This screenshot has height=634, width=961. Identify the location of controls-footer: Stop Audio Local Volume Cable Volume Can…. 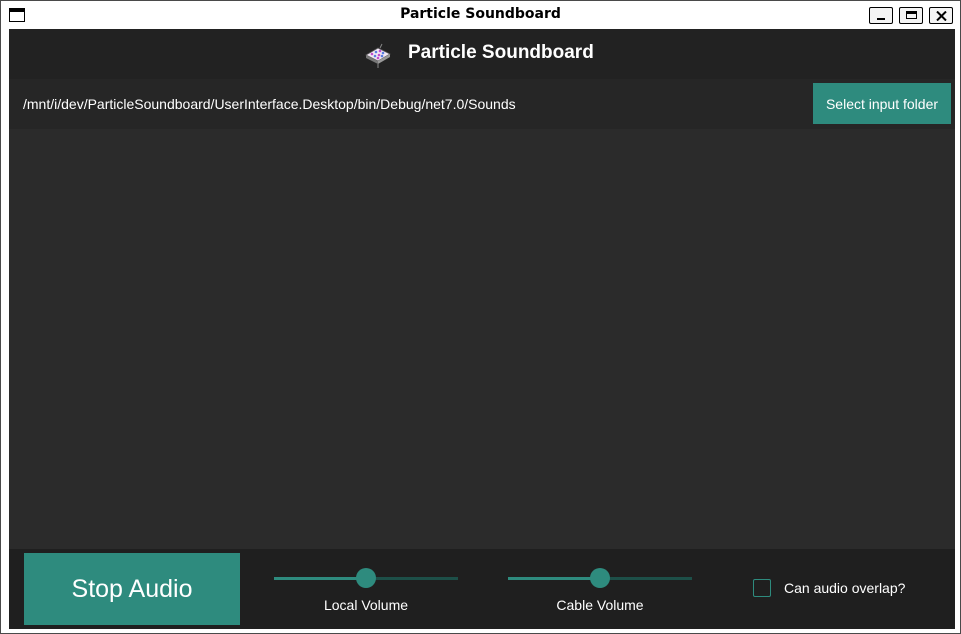
(482, 589).